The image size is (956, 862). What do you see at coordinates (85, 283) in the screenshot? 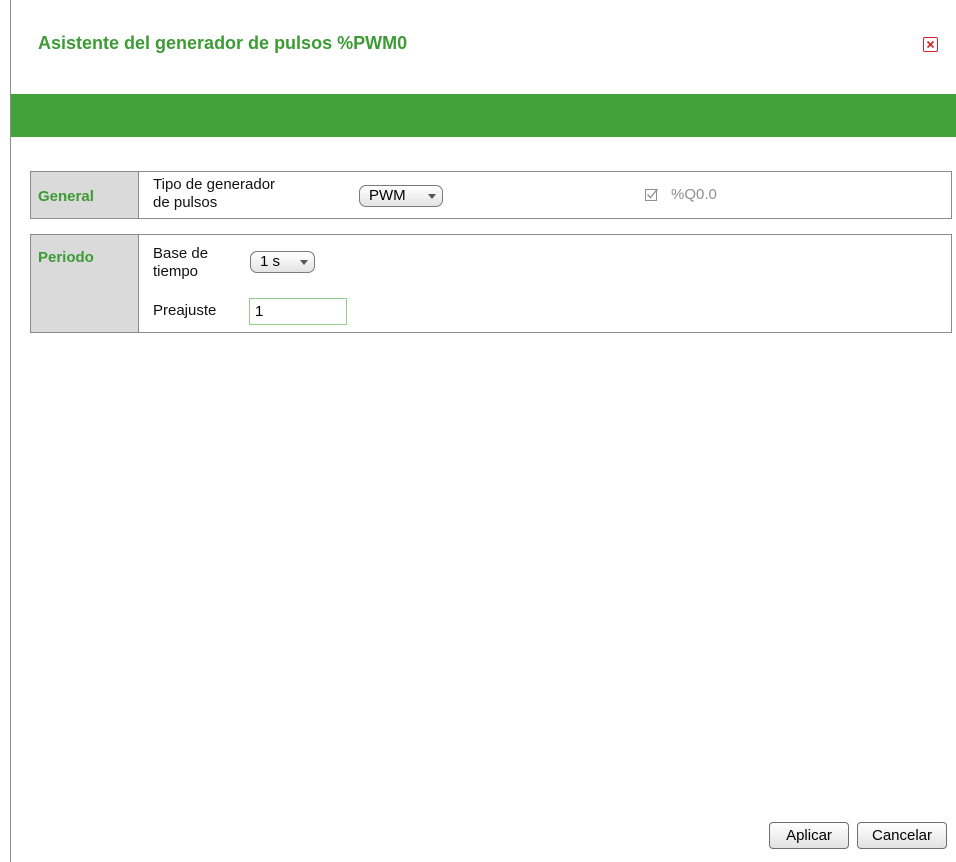
I see `periodo-section-label: Periodo` at bounding box center [85, 283].